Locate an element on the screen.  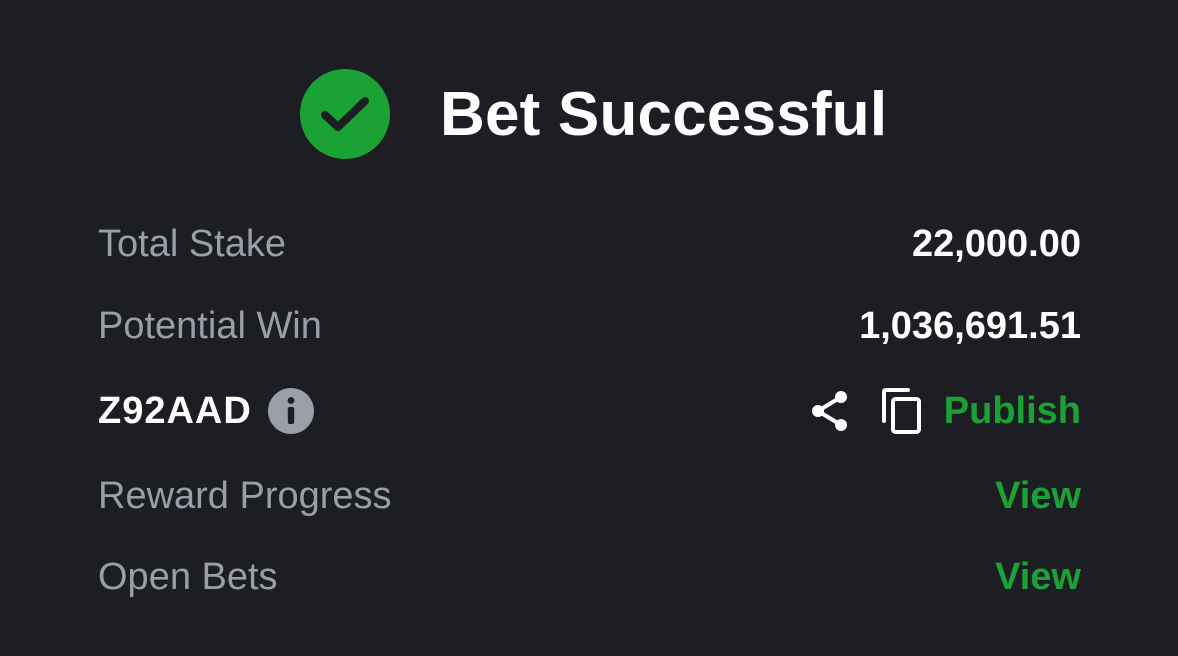
total-stake-value: 22,000.00 is located at coordinates (996, 243).